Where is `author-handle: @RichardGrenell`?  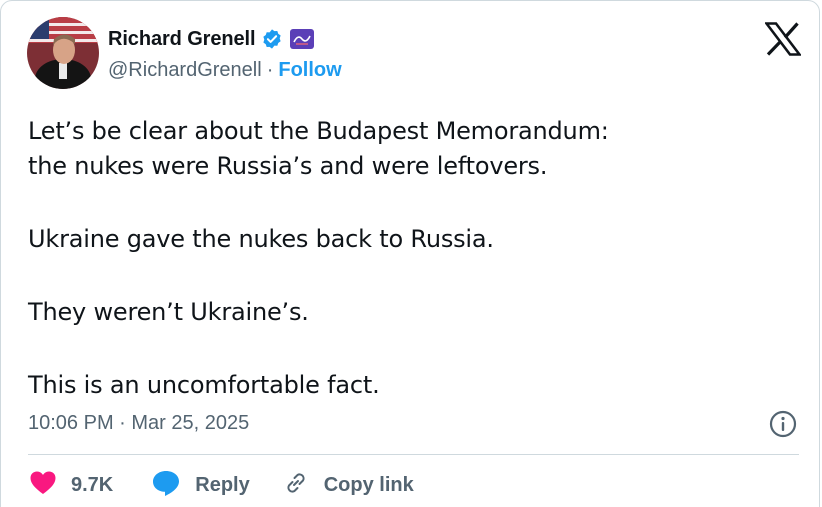
author-handle: @RichardGrenell is located at coordinates (185, 70).